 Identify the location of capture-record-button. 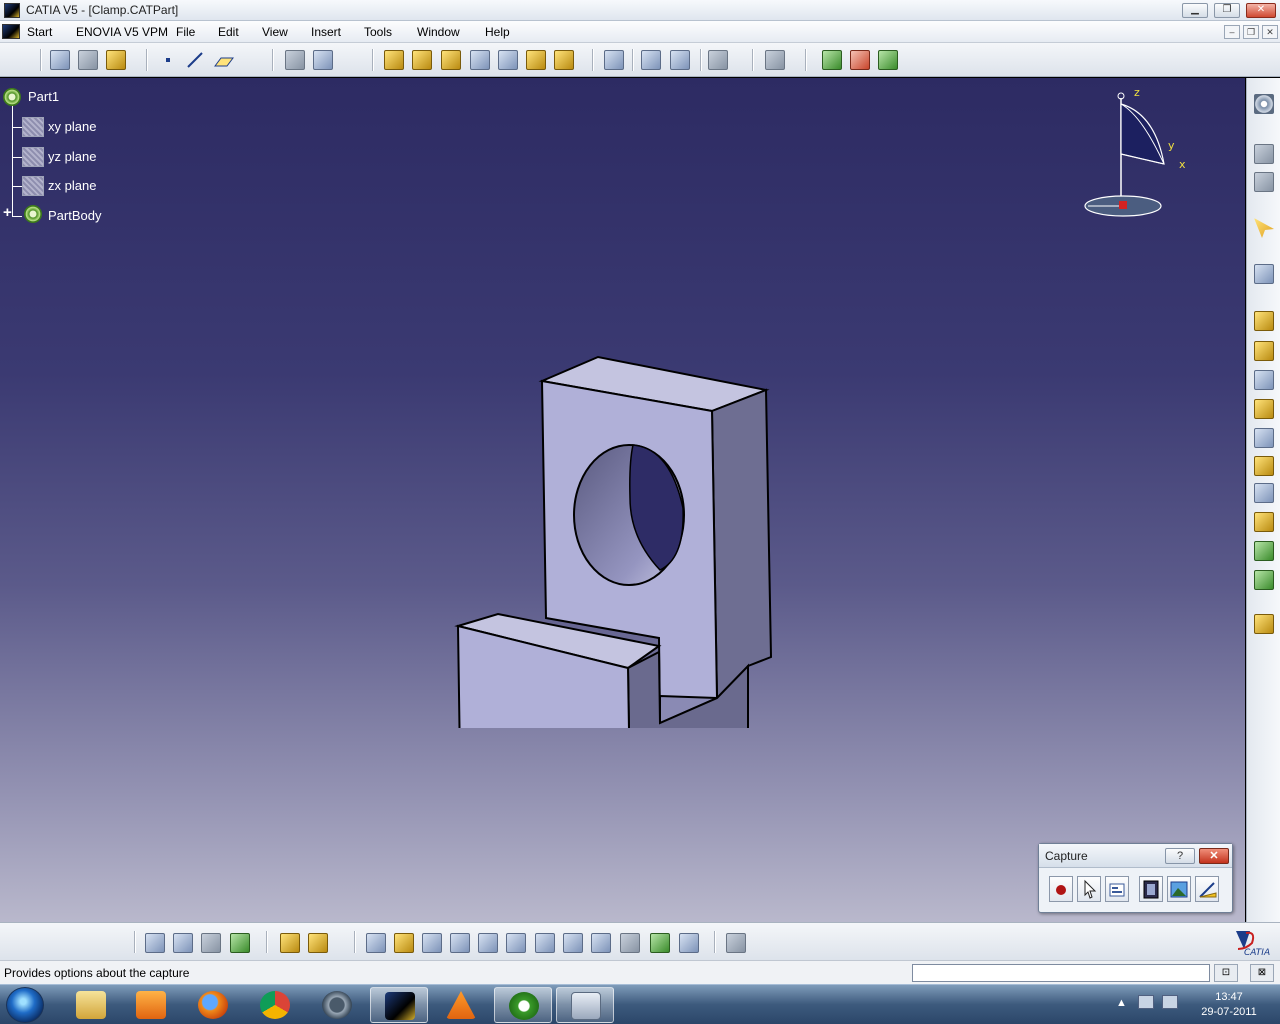
(1061, 889).